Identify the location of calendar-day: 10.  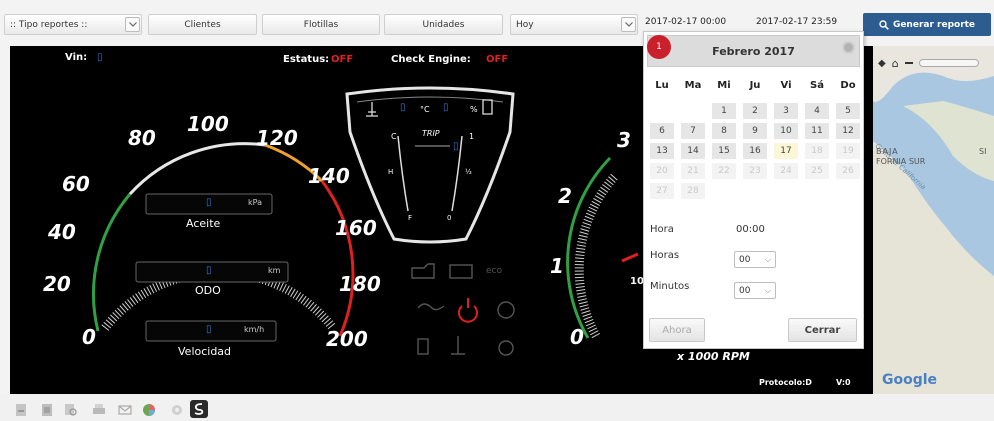
(786, 131).